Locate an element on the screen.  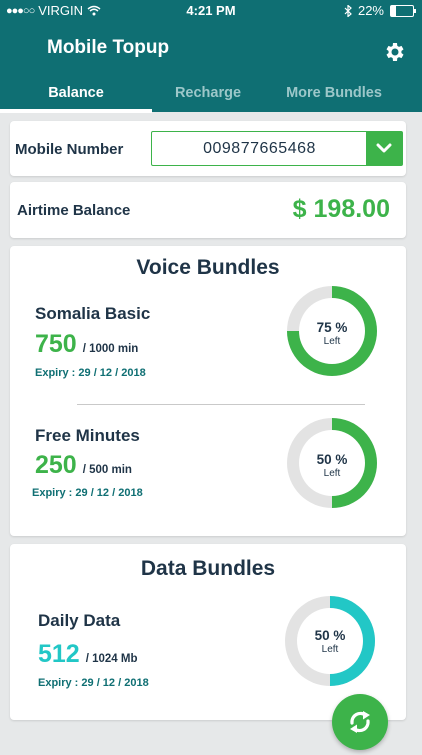
status-bar: ●●●○○ VIRGIN 4:21 PM 22% is located at coordinates (211, 10).